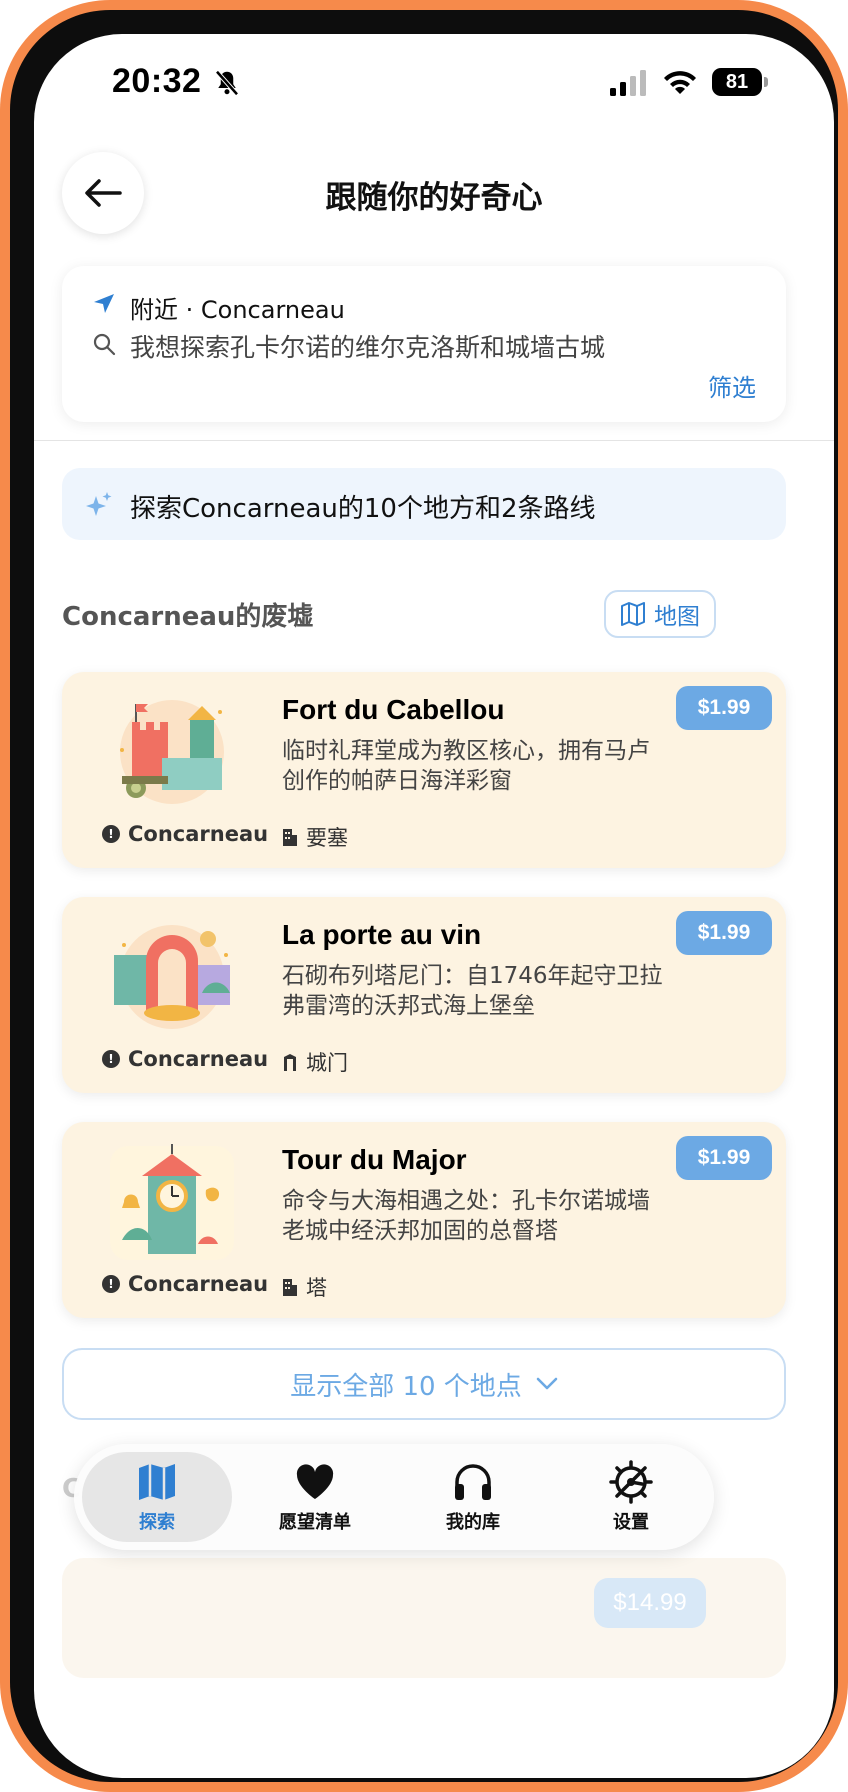 The height and width of the screenshot is (1792, 848). What do you see at coordinates (172, 977) in the screenshot?
I see `gate-illustration` at bounding box center [172, 977].